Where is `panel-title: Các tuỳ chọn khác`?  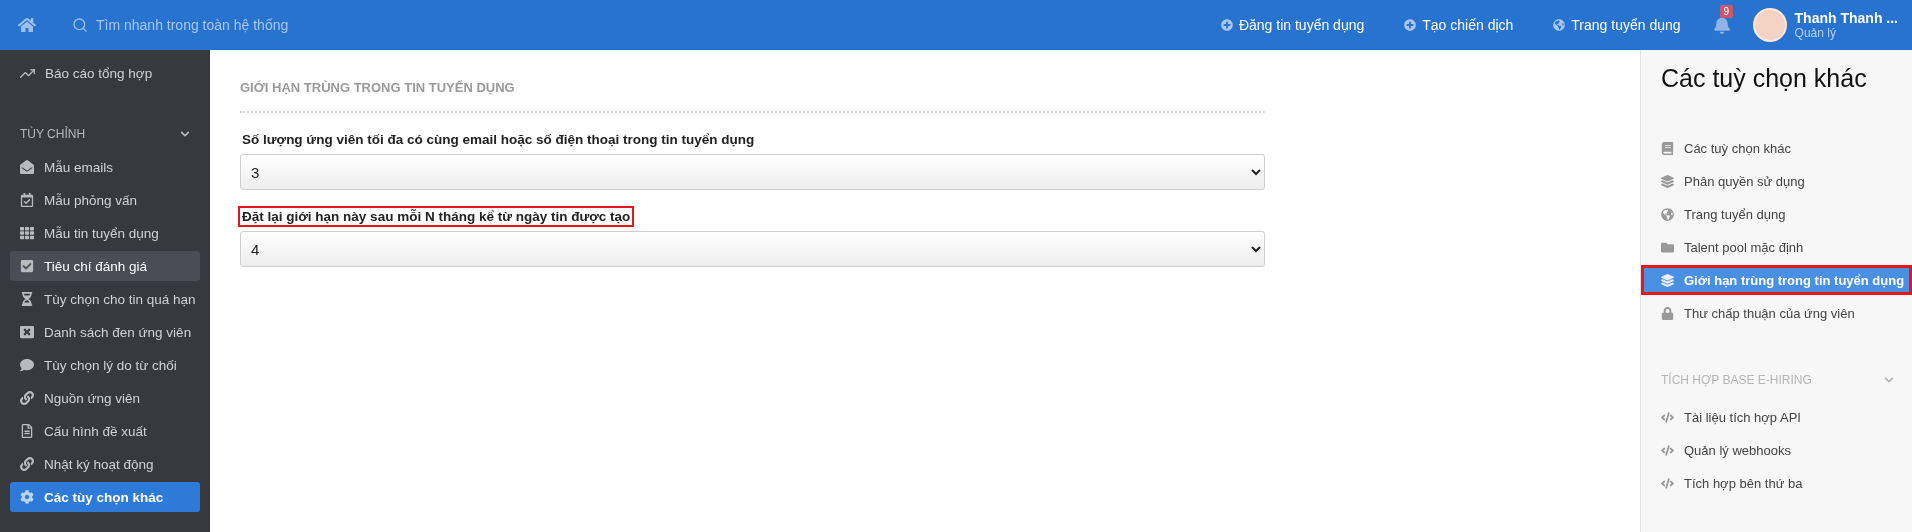 panel-title: Các tuỳ chọn khác is located at coordinates (1764, 78).